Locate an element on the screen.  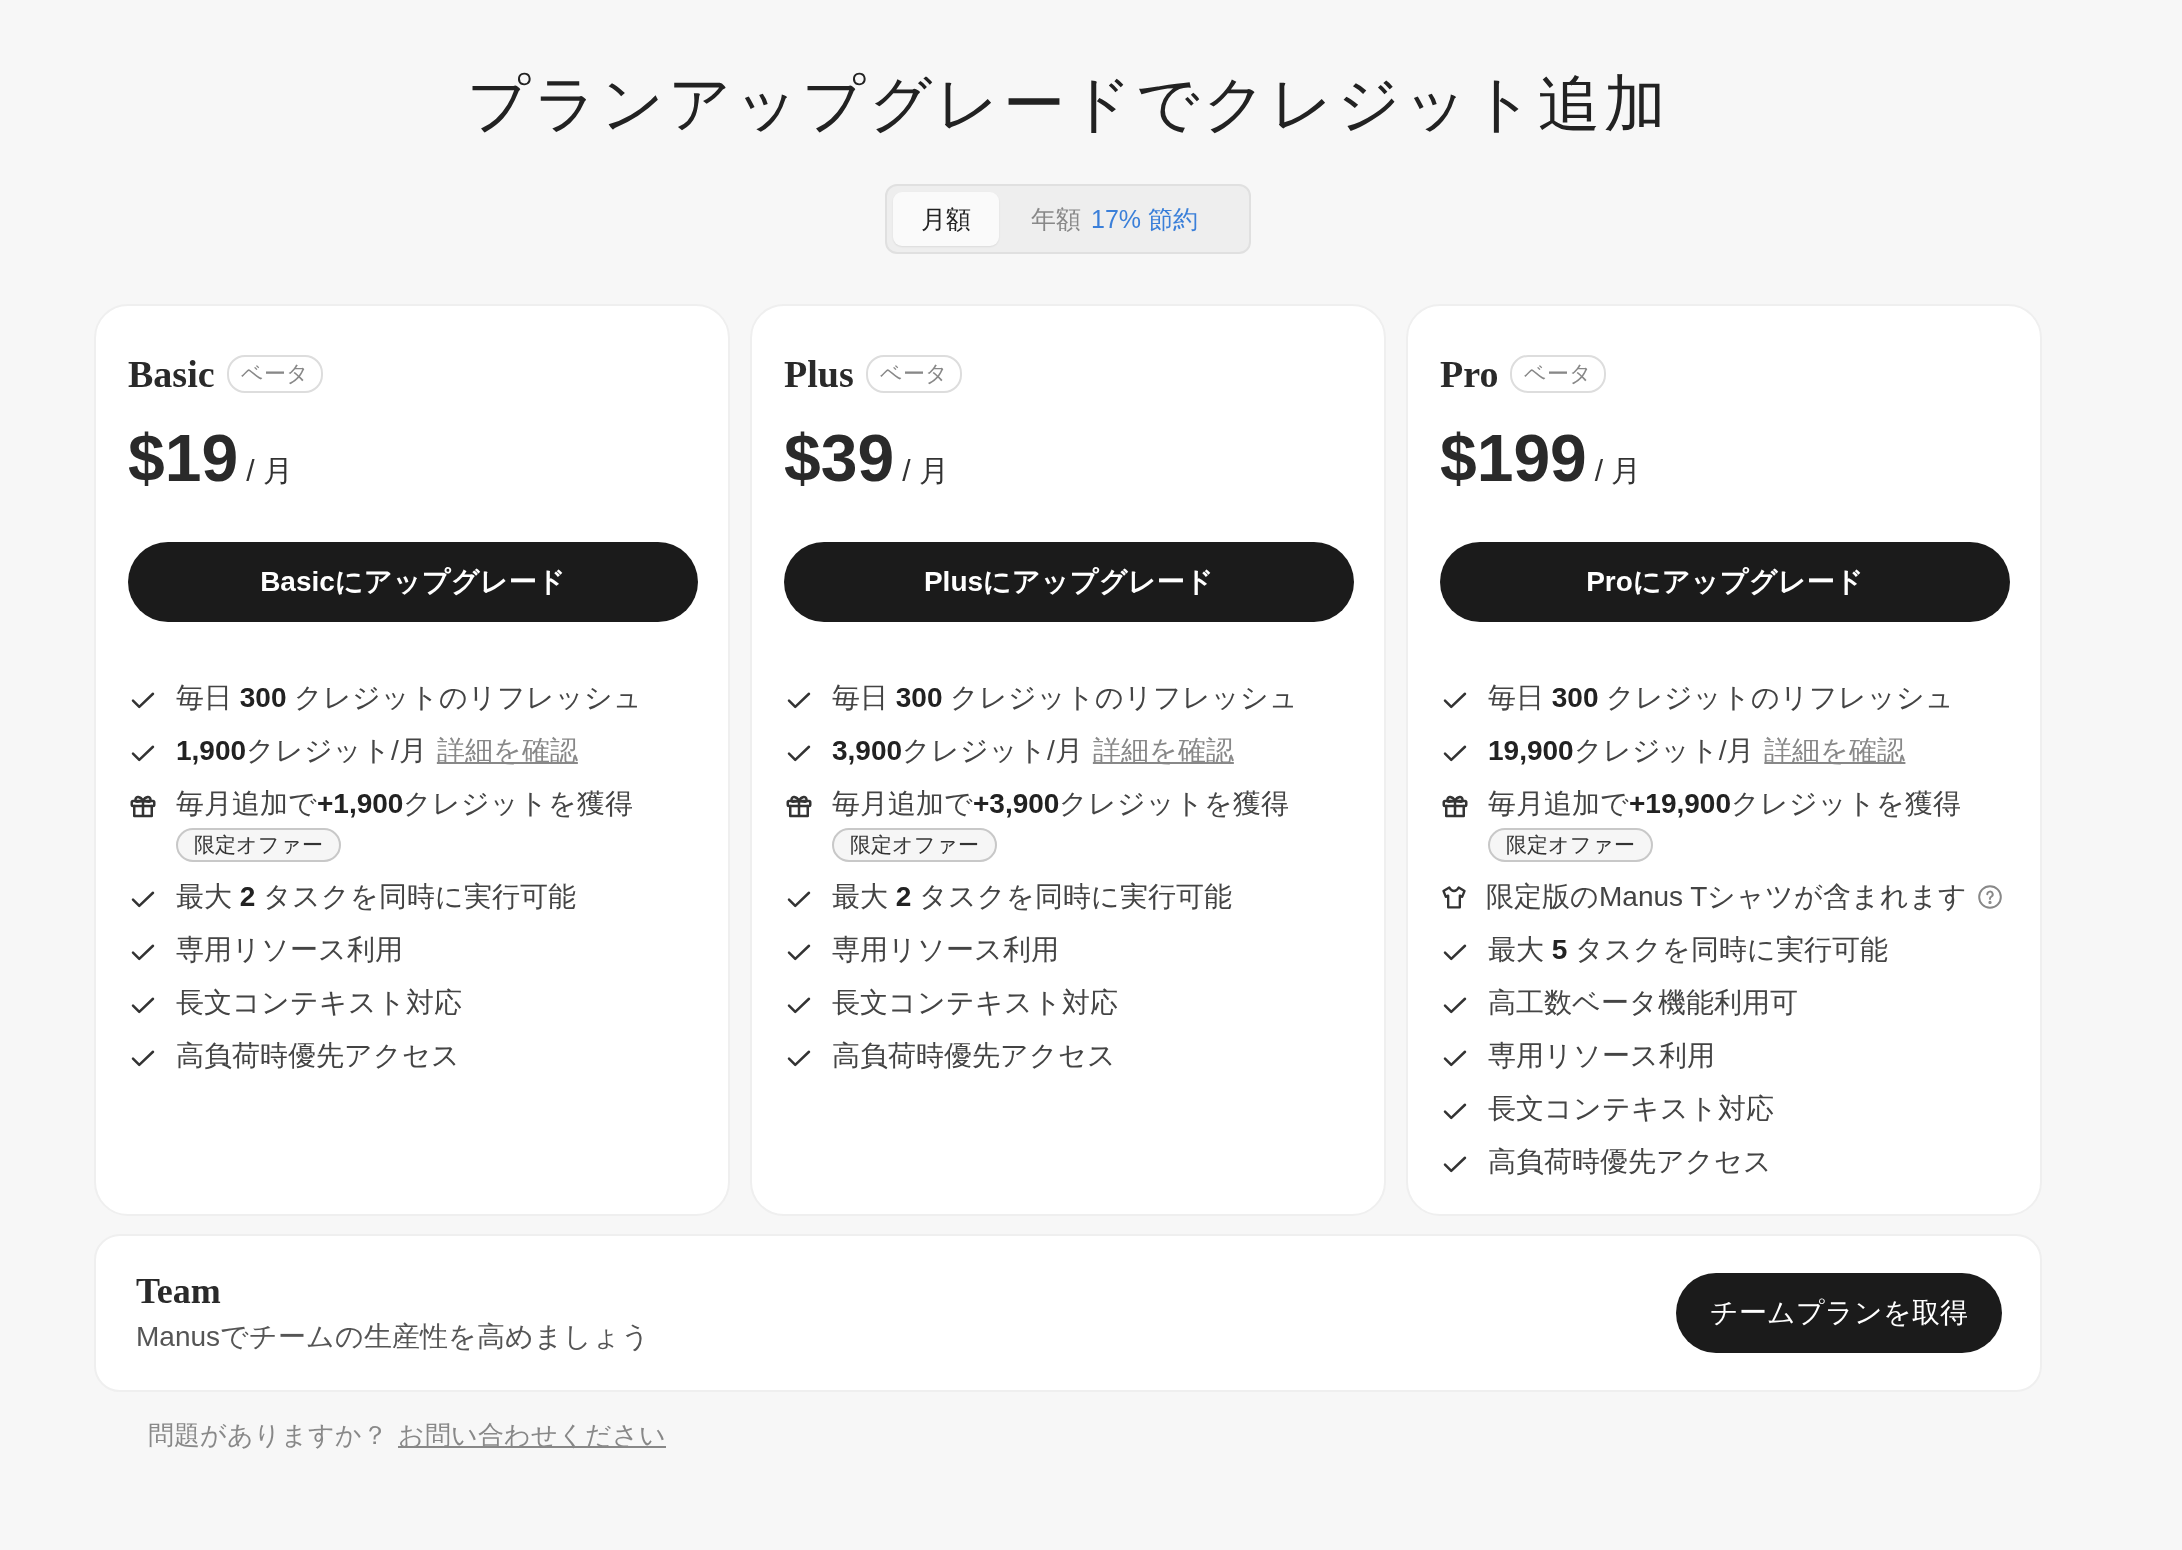
feature-text: 限定版のManus Tシャツが含まれます is located at coordinates (1727, 897).